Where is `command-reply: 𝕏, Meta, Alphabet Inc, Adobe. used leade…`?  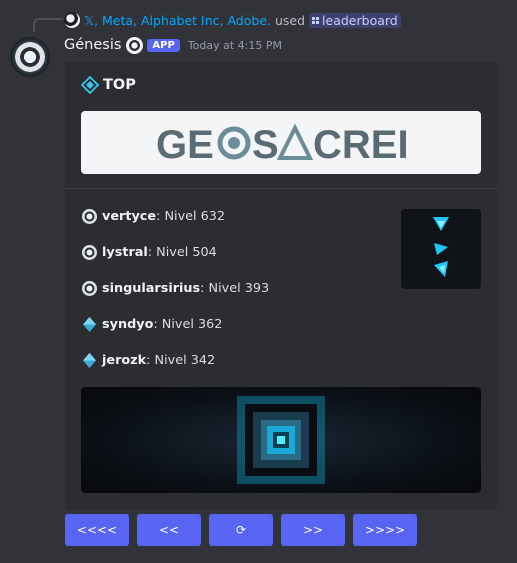
command-reply: 𝕏, Meta, Alphabet Inc, Adobe. used leade… is located at coordinates (232, 20).